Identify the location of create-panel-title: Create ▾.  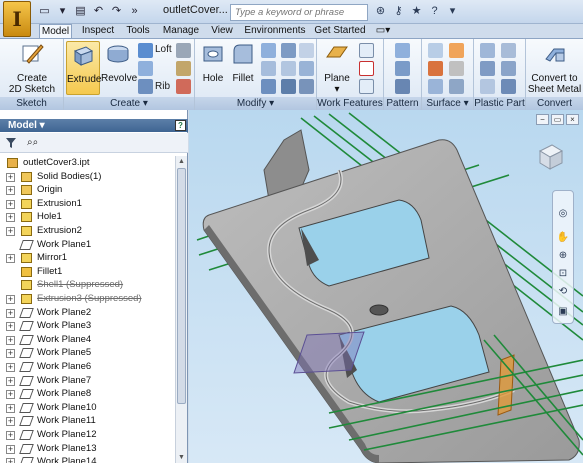
(129, 103).